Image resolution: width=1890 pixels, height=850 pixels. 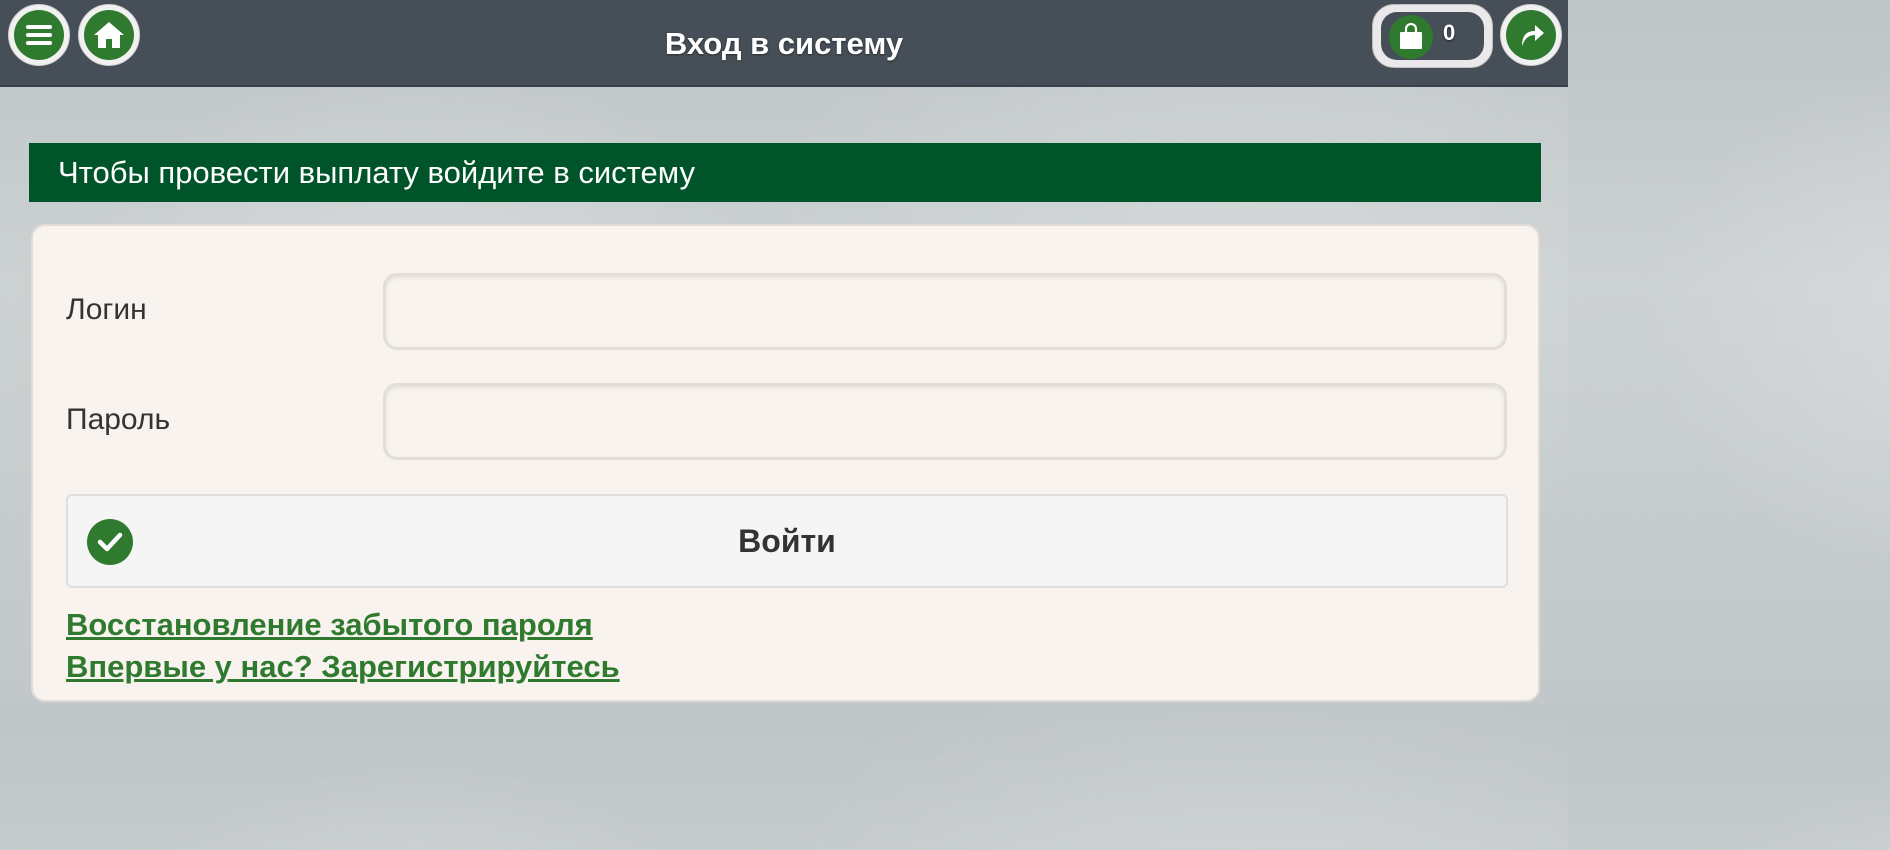 I want to click on login-button-label: Войти, so click(x=787, y=541).